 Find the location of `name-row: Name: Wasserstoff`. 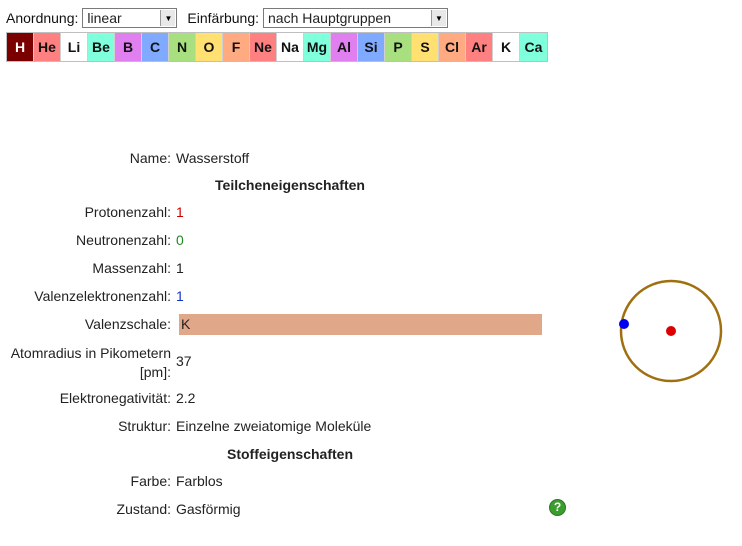

name-row: Name: Wasserstoff is located at coordinates (280, 158).